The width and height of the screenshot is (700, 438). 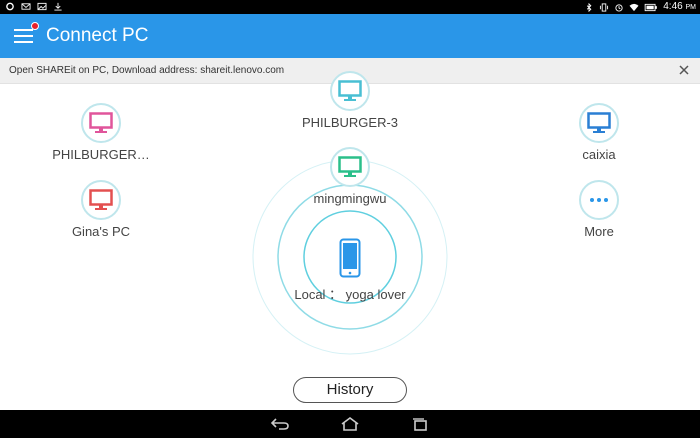 I want to click on app-bar: Connect PC, so click(x=350, y=36).